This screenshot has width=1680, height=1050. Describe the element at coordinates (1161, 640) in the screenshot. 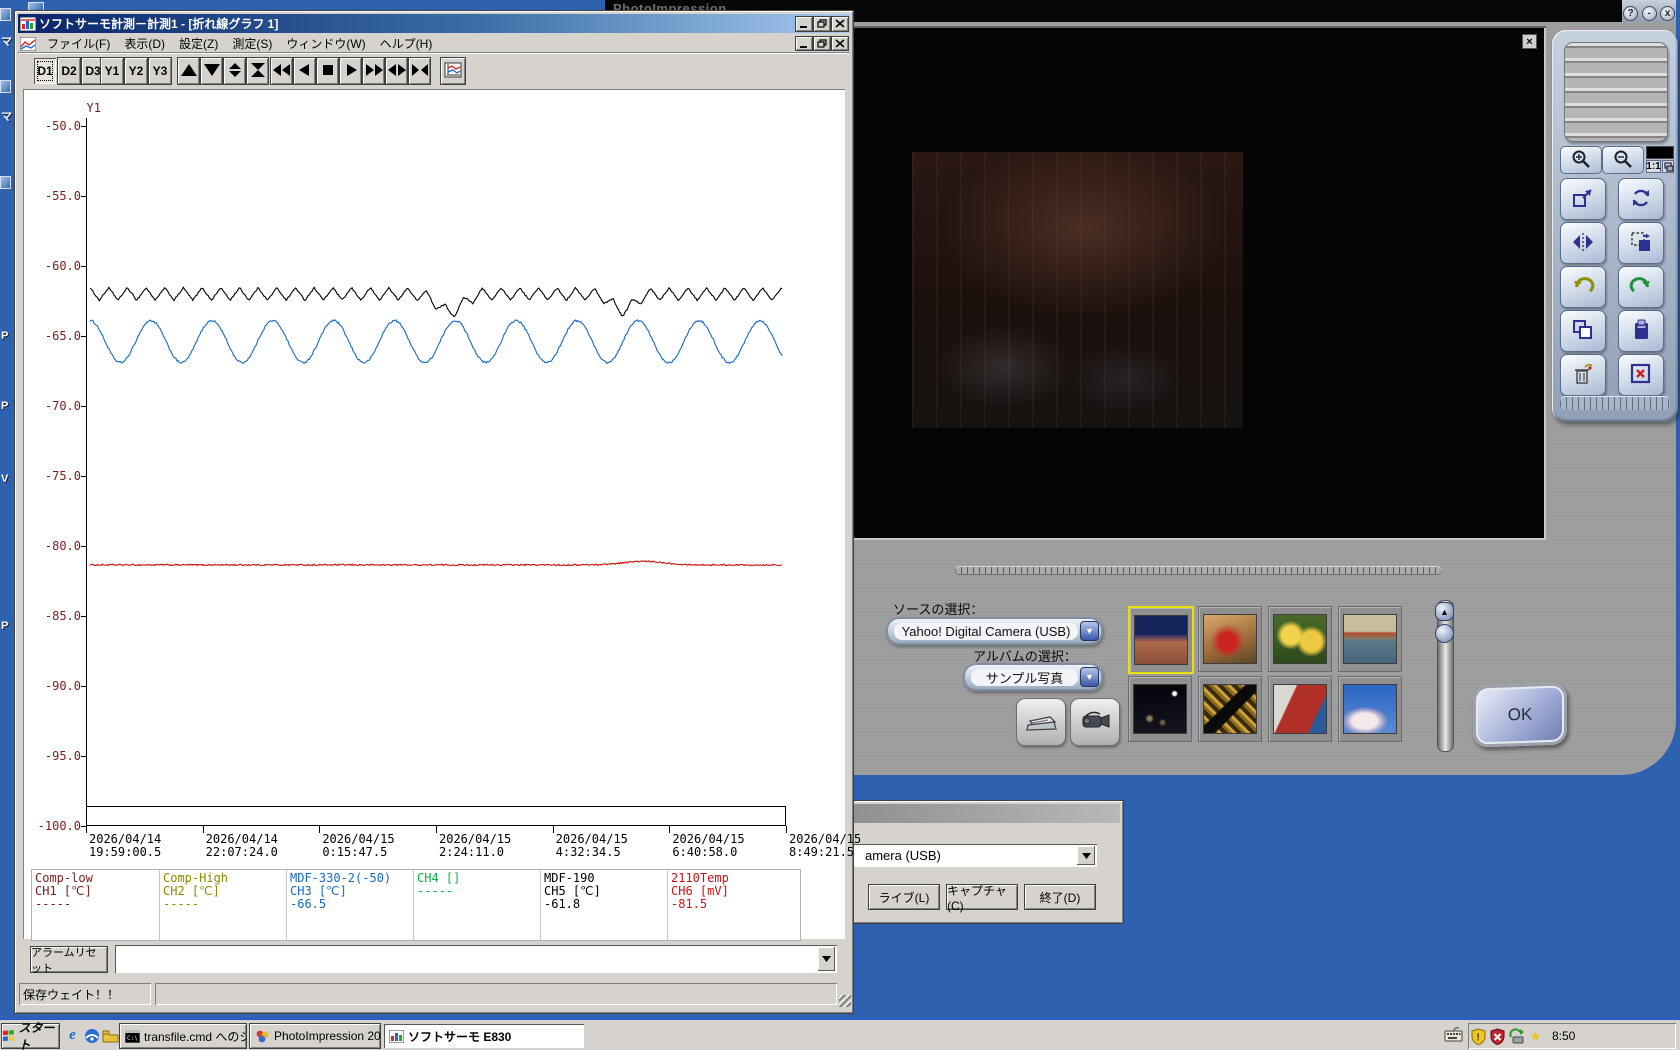

I see `thumbnail-rock-spires` at that location.